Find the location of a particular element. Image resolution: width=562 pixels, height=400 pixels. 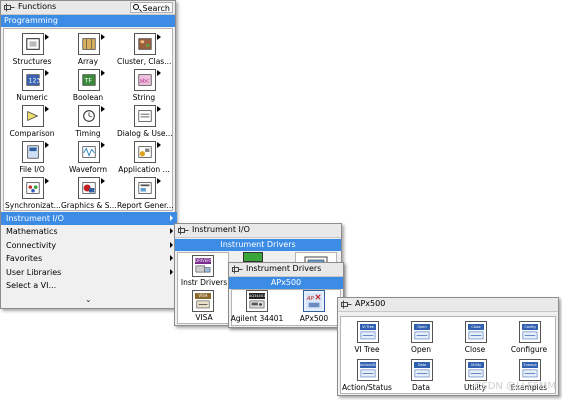

array-icon-glyph is located at coordinates (89, 44).